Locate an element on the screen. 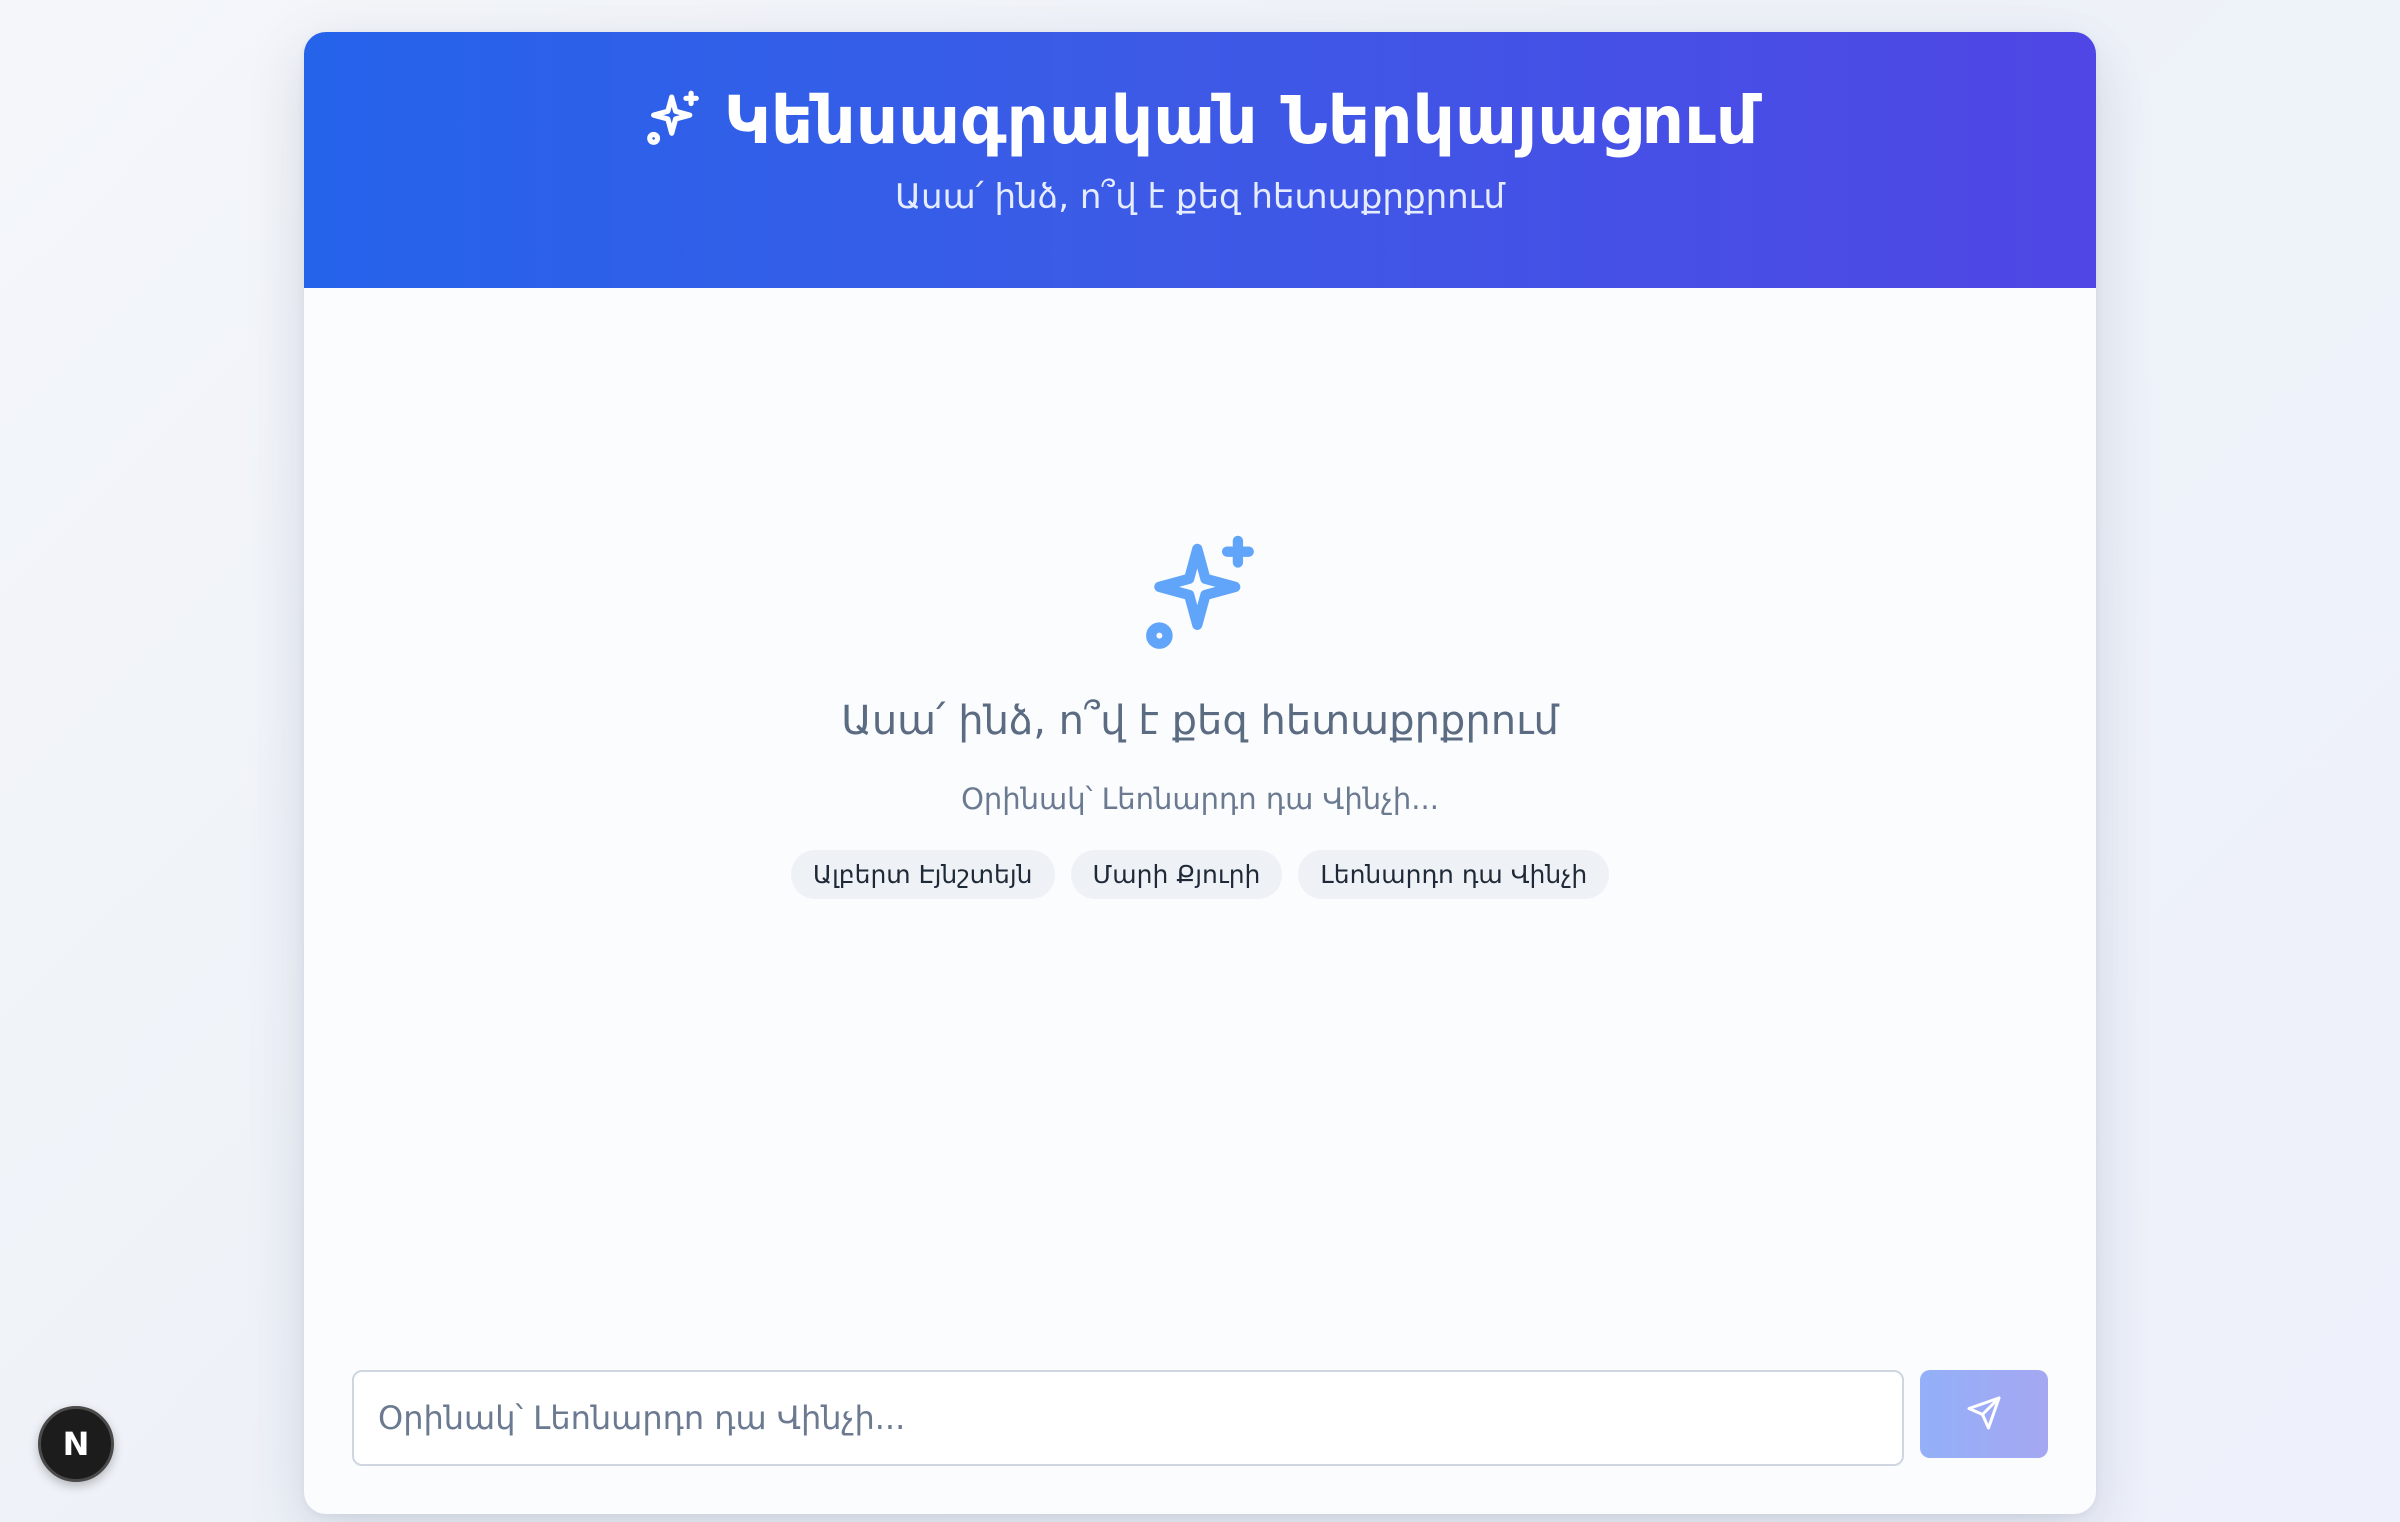 Image resolution: width=2400 pixels, height=1522 pixels. page-subtitle: Ասա՛ ինձ, ո՞վ է քեզ հետաքրքրում is located at coordinates (1200, 197).